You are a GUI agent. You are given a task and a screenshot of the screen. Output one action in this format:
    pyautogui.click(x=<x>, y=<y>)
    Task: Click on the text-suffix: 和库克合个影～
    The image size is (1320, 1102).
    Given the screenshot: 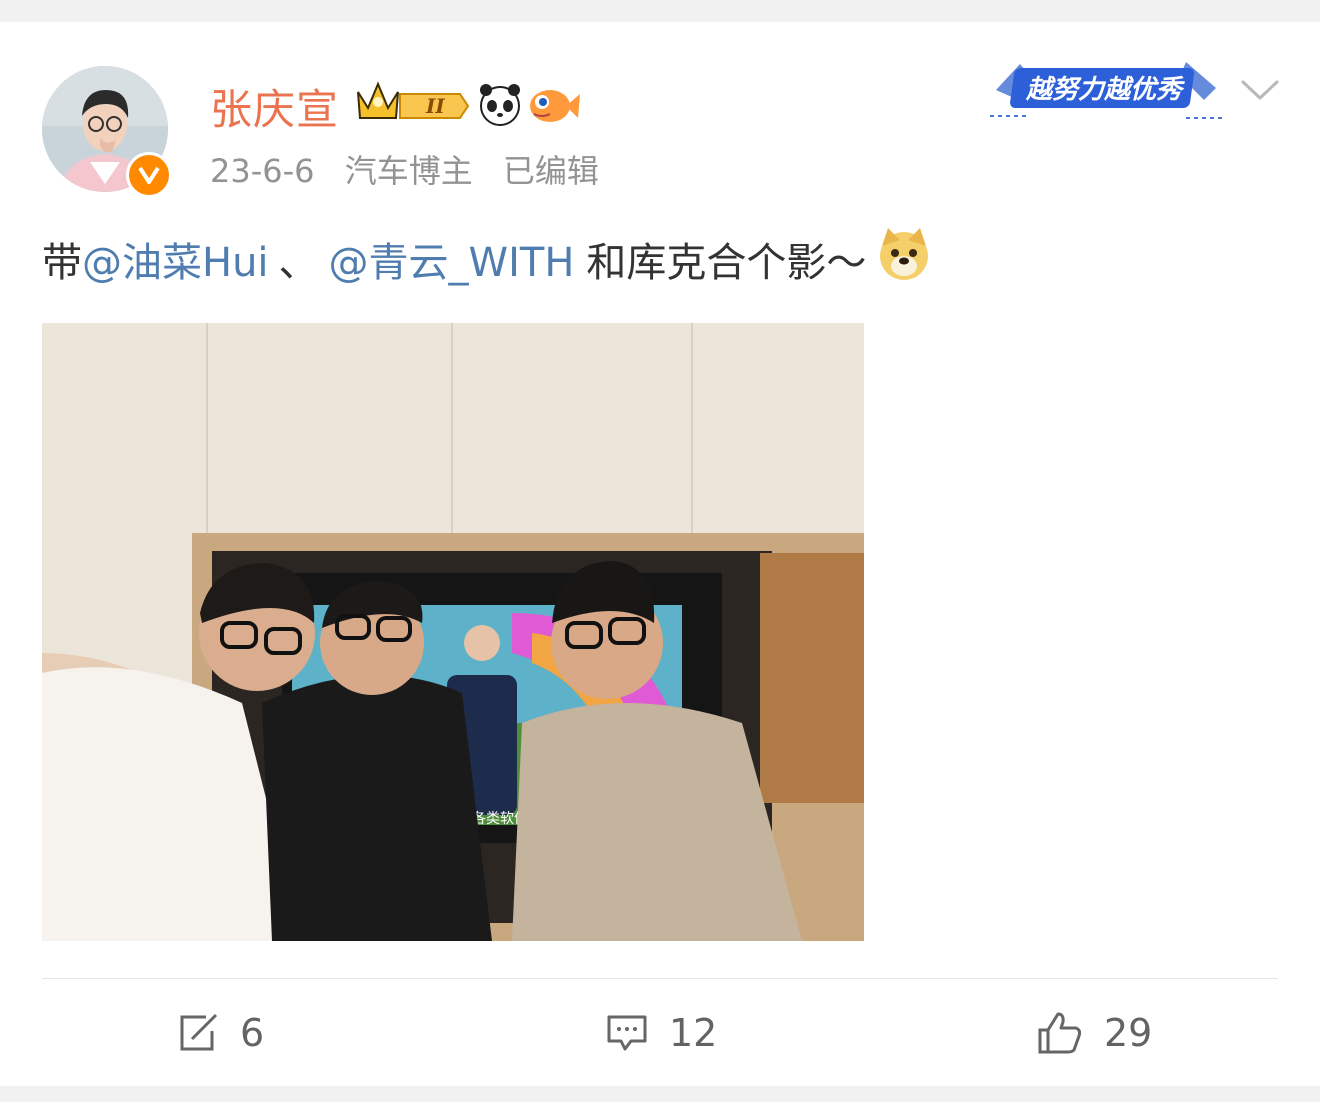 What is the action you would take?
    pyautogui.click(x=726, y=263)
    